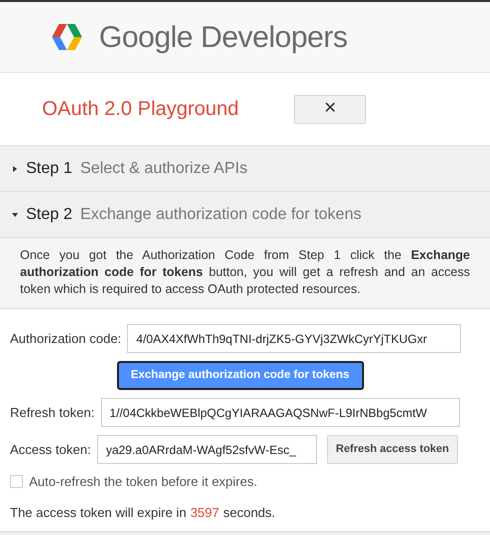 This screenshot has width=490, height=535. Describe the element at coordinates (206, 449) in the screenshot. I see `token-field: ya29.a0ARrdaM-WAgf52sfvW-Esc_` at that location.